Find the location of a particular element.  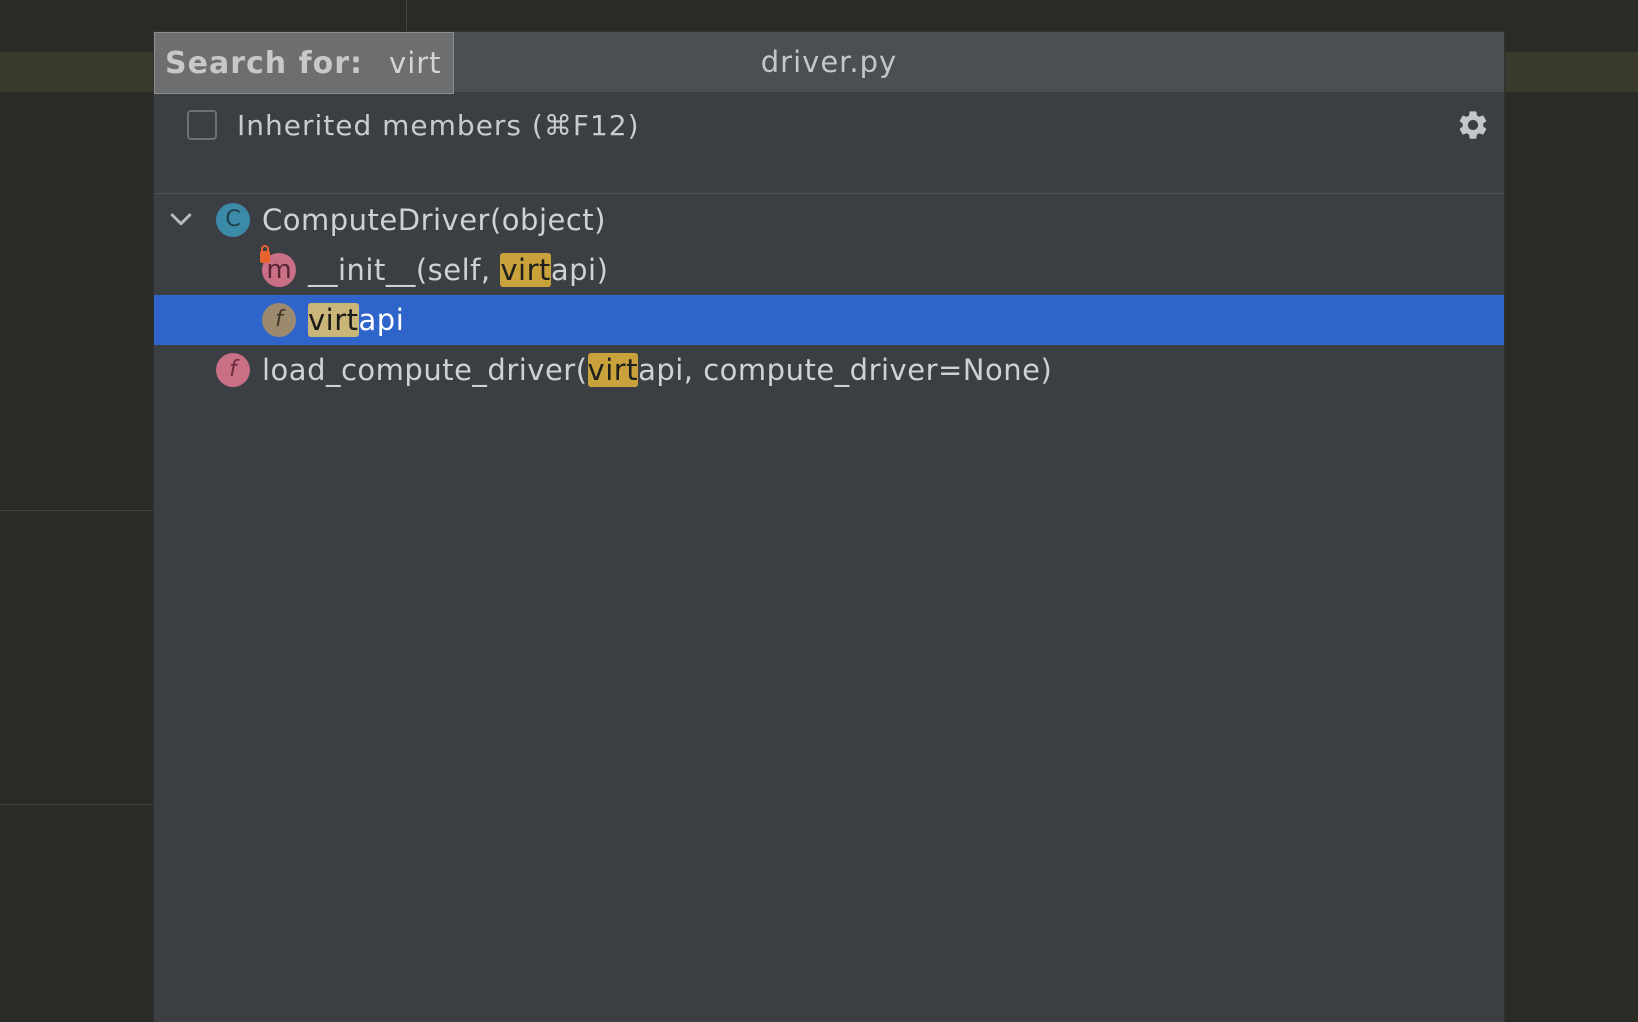

class-icon: C is located at coordinates (233, 220).